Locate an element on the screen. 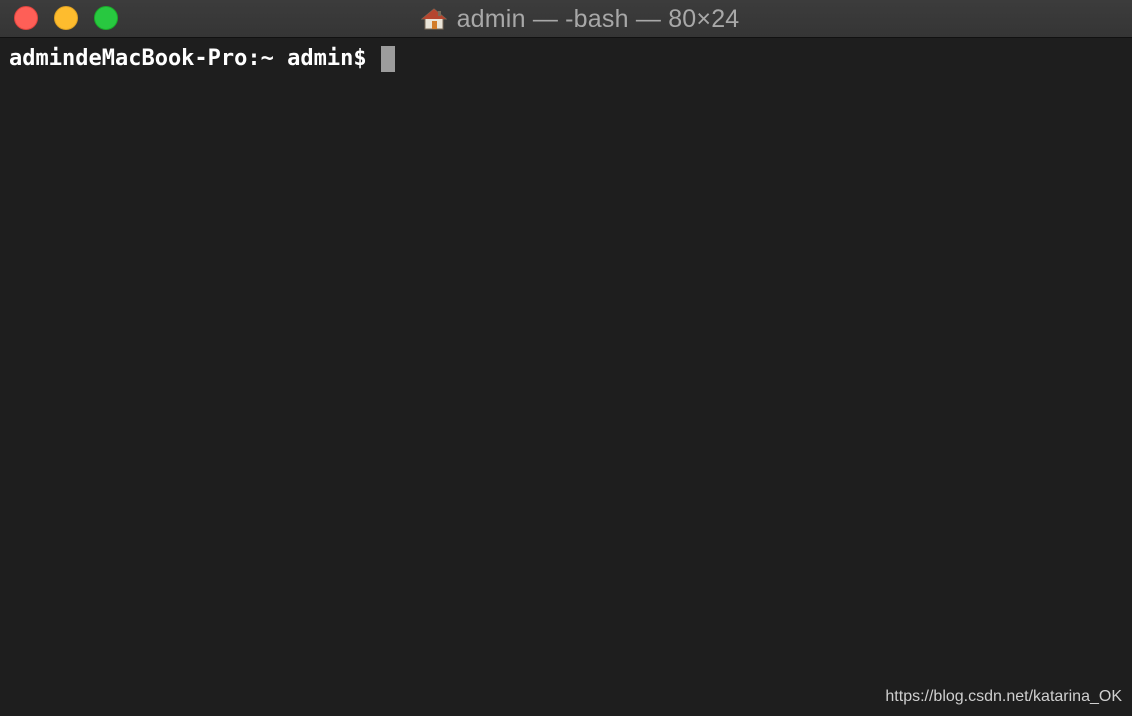 This screenshot has width=1132, height=716. shell-prompt: admindeMacBook-Pro:~ admin$ is located at coordinates (188, 58).